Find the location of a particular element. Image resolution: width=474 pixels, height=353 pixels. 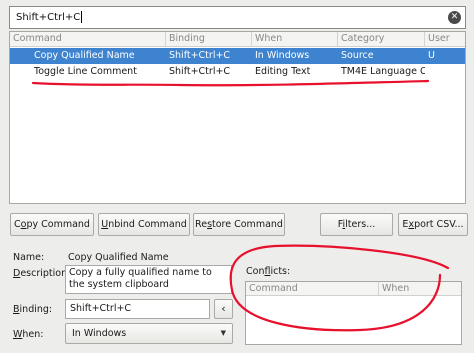

cell-when: Editing Text is located at coordinates (283, 71).